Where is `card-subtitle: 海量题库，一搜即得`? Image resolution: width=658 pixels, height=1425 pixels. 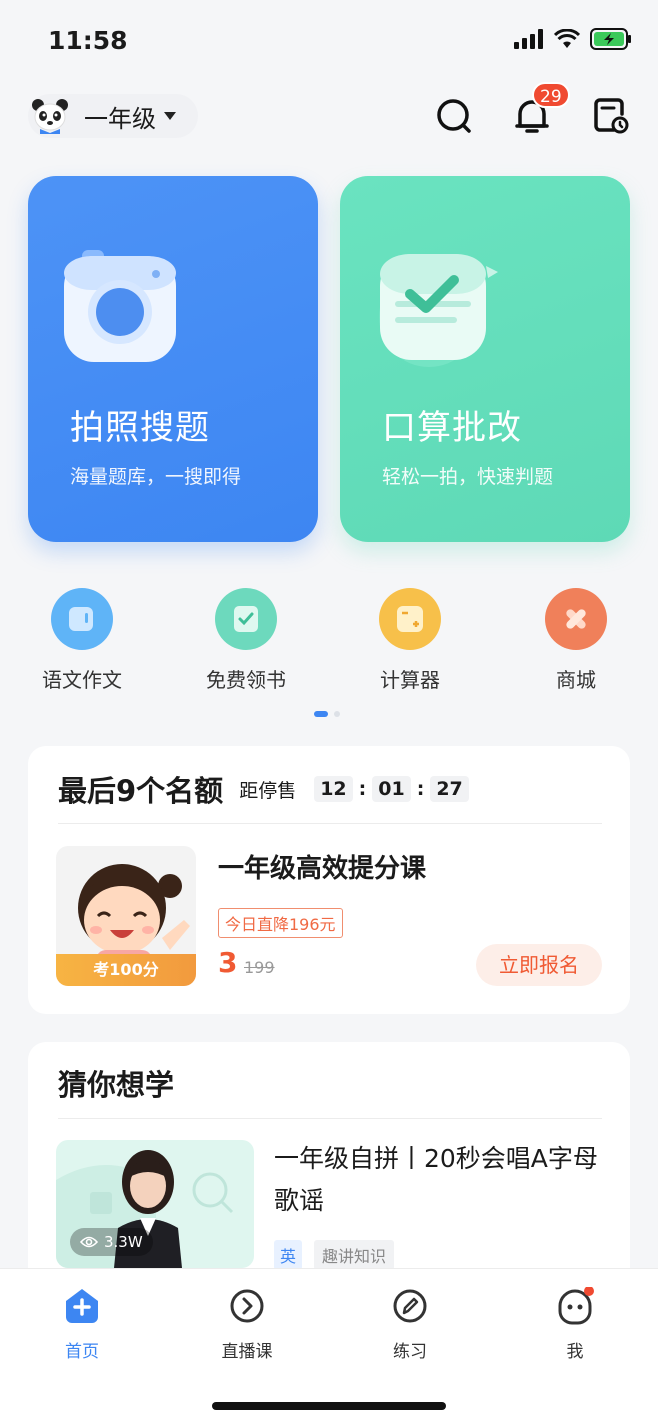 card-subtitle: 海量题库，一搜即得 is located at coordinates (156, 477).